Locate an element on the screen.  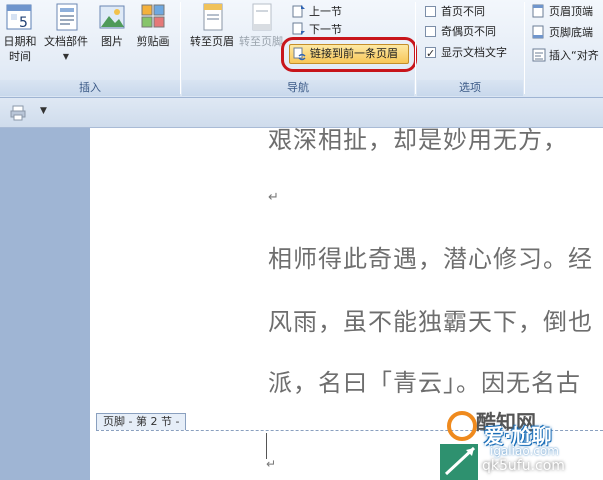
goto-footer-label: 转至页脚 is located at coordinates (261, 41).